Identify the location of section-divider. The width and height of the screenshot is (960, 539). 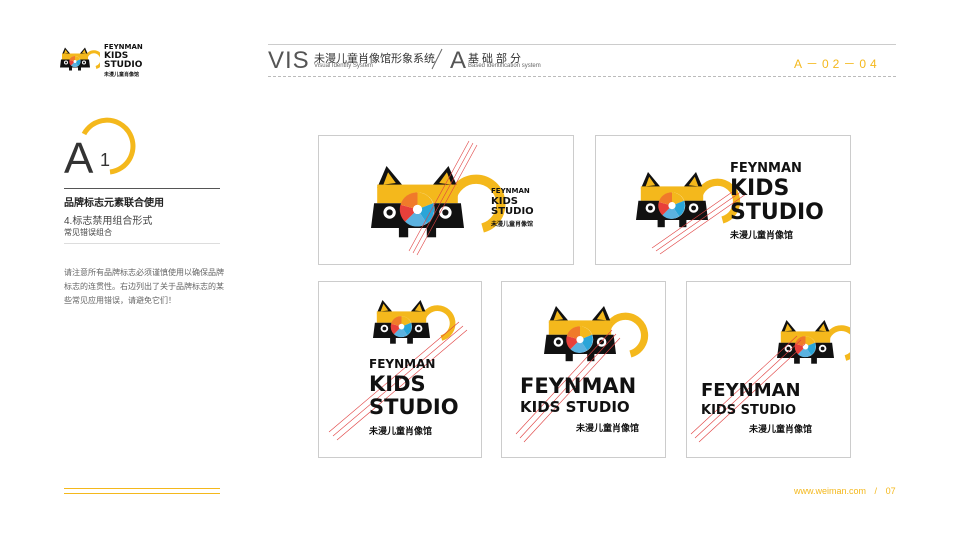
(142, 188).